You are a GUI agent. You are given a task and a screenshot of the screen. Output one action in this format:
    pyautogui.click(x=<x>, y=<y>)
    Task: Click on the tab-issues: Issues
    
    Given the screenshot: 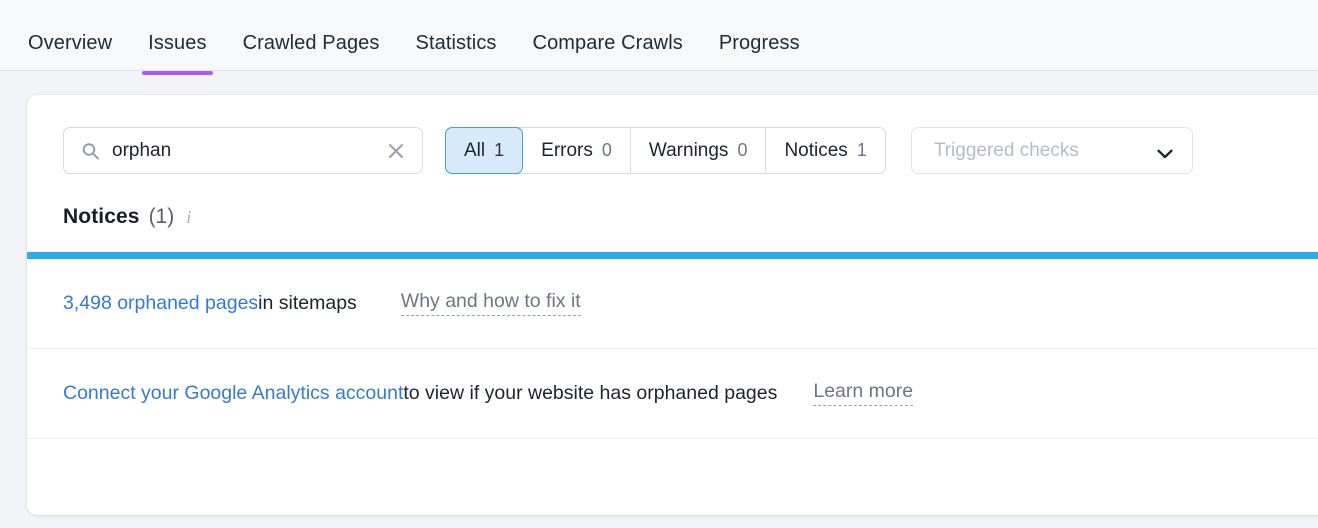 What is the action you would take?
    pyautogui.click(x=178, y=37)
    